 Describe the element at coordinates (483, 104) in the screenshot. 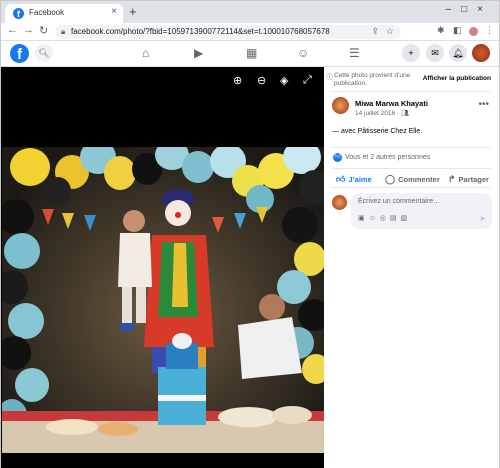

I see `more-options-icon: •••` at that location.